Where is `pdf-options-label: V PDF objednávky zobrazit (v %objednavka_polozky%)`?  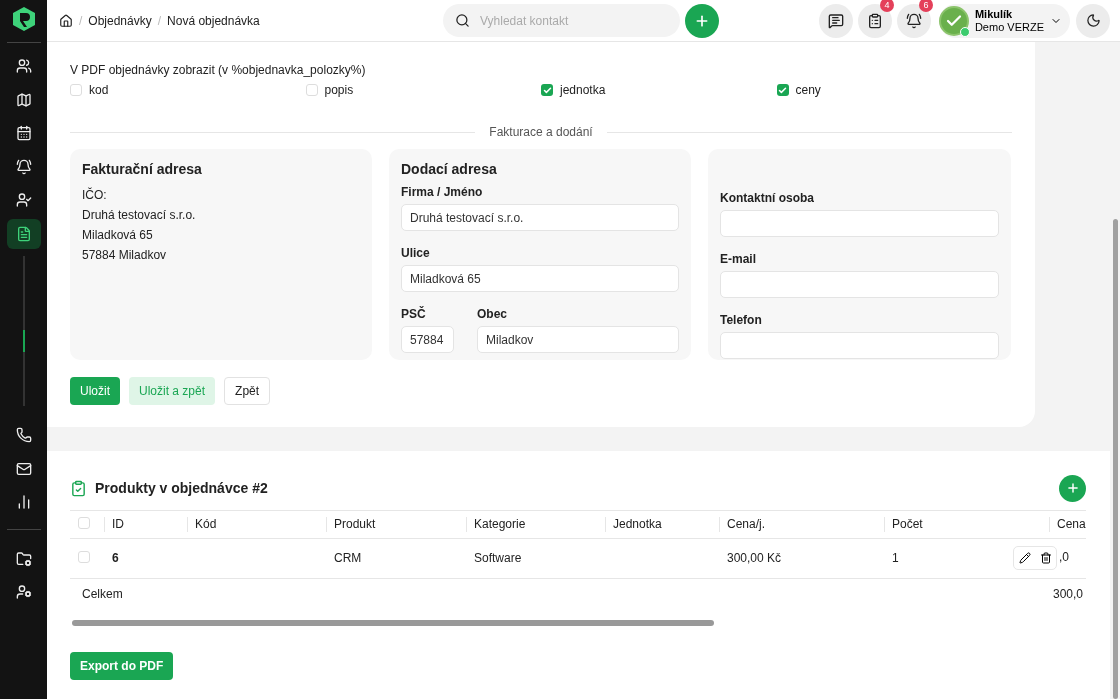 pdf-options-label: V PDF objednávky zobrazit (v %objednavka_polozky%) is located at coordinates (218, 70).